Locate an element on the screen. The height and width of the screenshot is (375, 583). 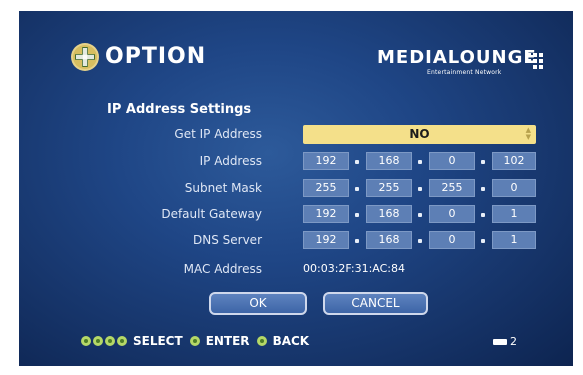
get-ip-address-select: NO ▲ ▼ is located at coordinates (419, 134).